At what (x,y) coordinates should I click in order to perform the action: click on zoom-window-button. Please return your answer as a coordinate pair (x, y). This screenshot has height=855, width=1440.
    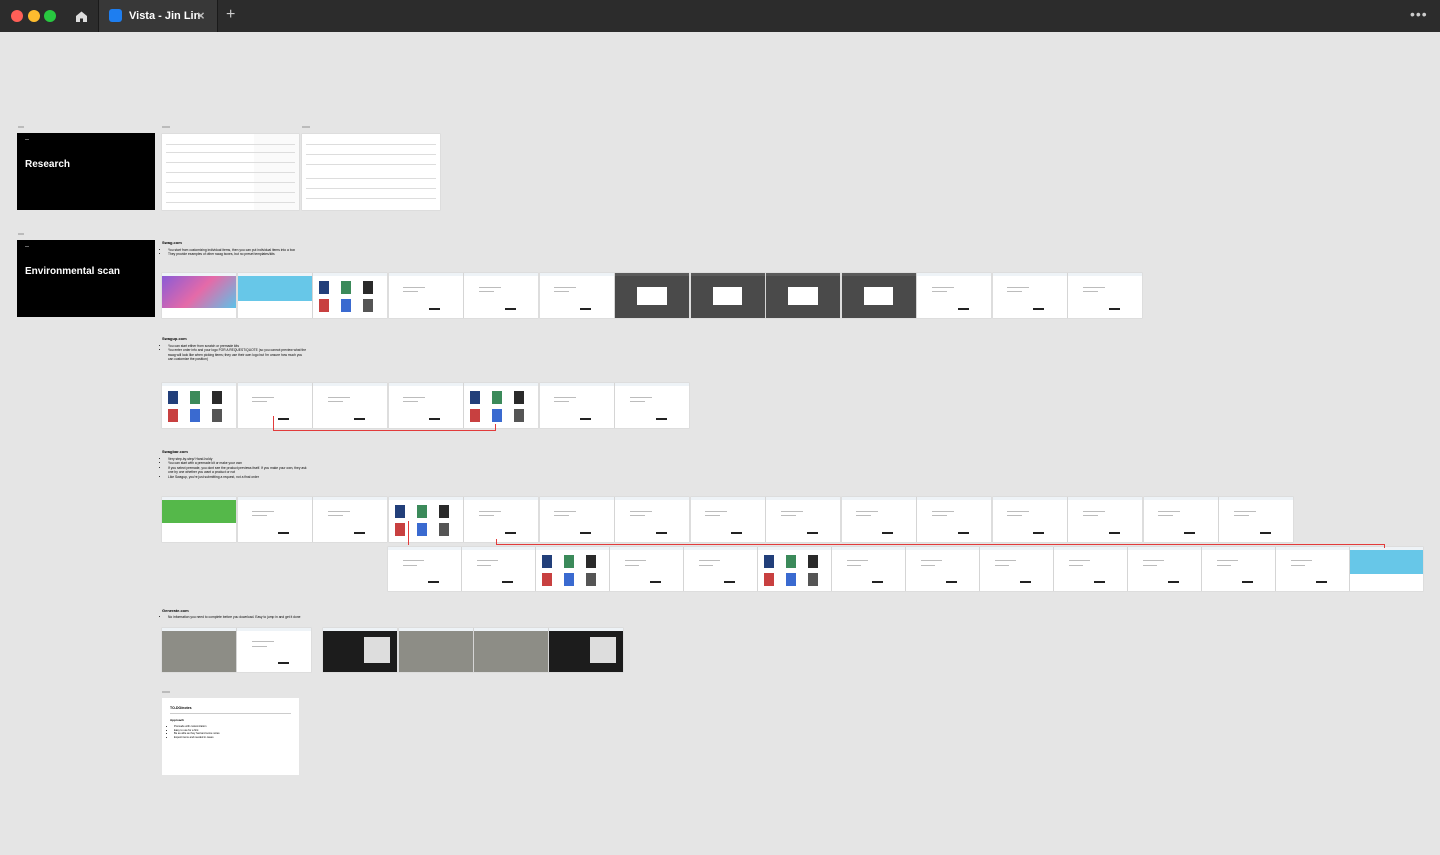
    Looking at the image, I should click on (50, 16).